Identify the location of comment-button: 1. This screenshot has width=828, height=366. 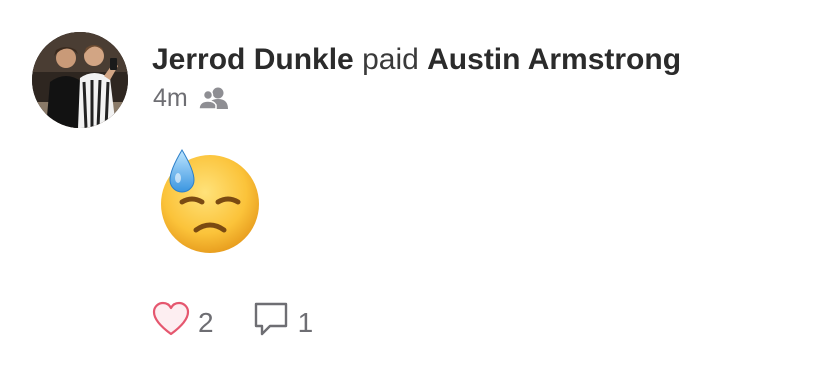
(283, 322).